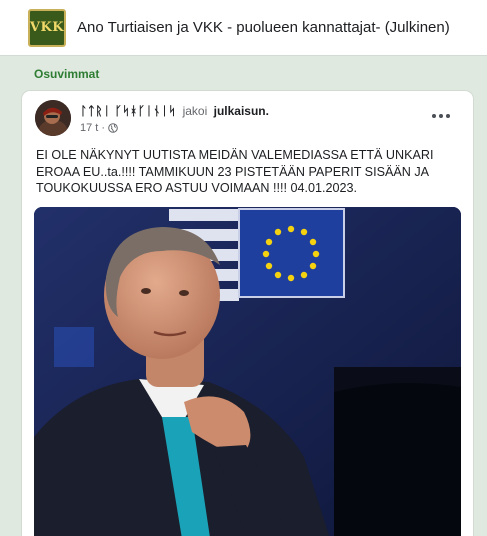  What do you see at coordinates (195, 111) in the screenshot?
I see `share-verb: jakoi` at bounding box center [195, 111].